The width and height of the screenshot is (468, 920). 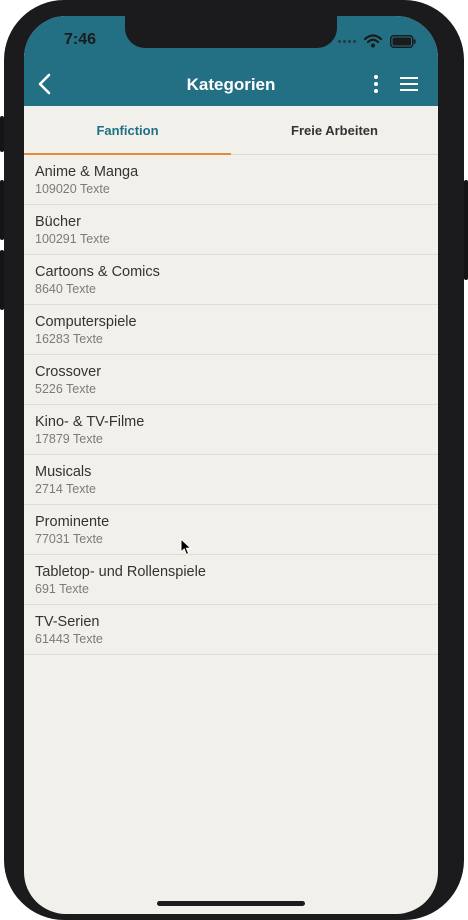 I want to click on category-title: Musicals, so click(x=63, y=472).